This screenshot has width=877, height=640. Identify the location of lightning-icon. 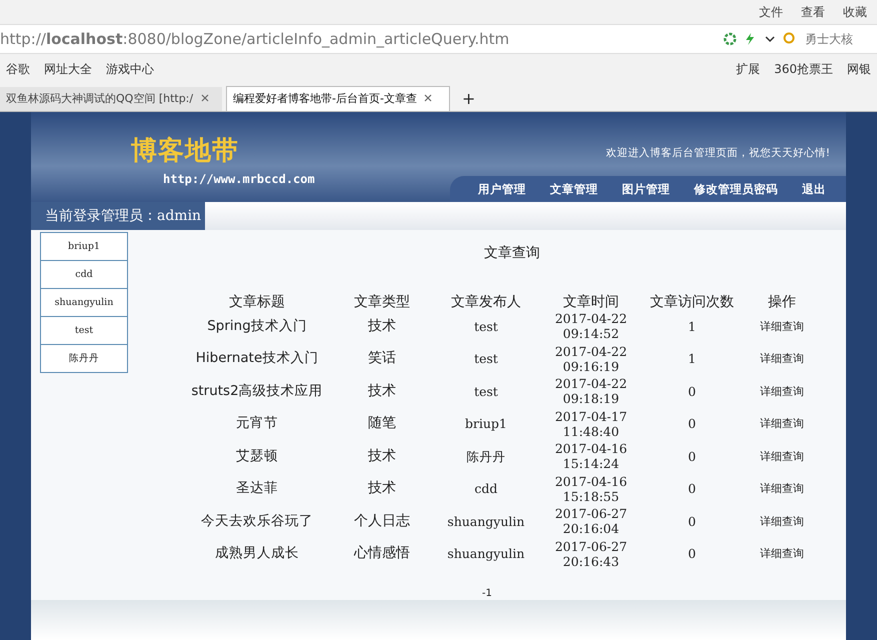
(750, 39).